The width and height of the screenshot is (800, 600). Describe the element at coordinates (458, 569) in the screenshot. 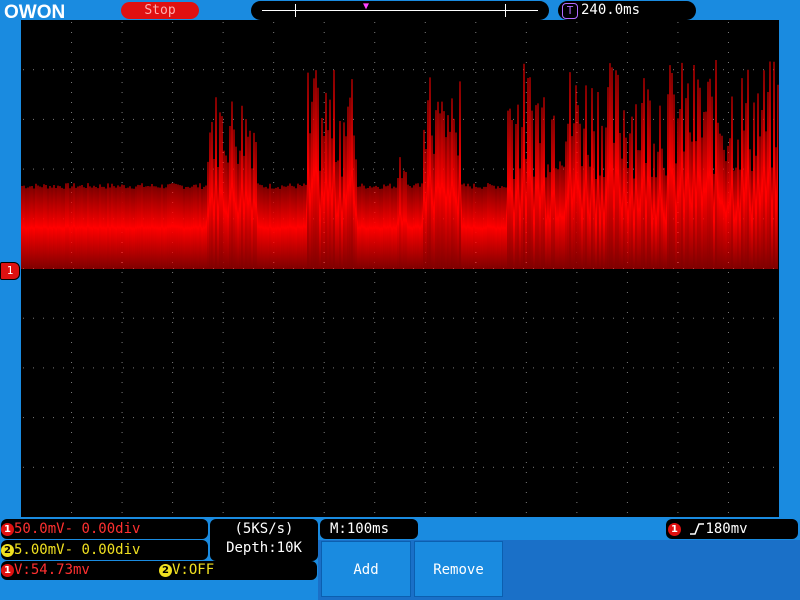

I see `remove-button: Remove` at that location.